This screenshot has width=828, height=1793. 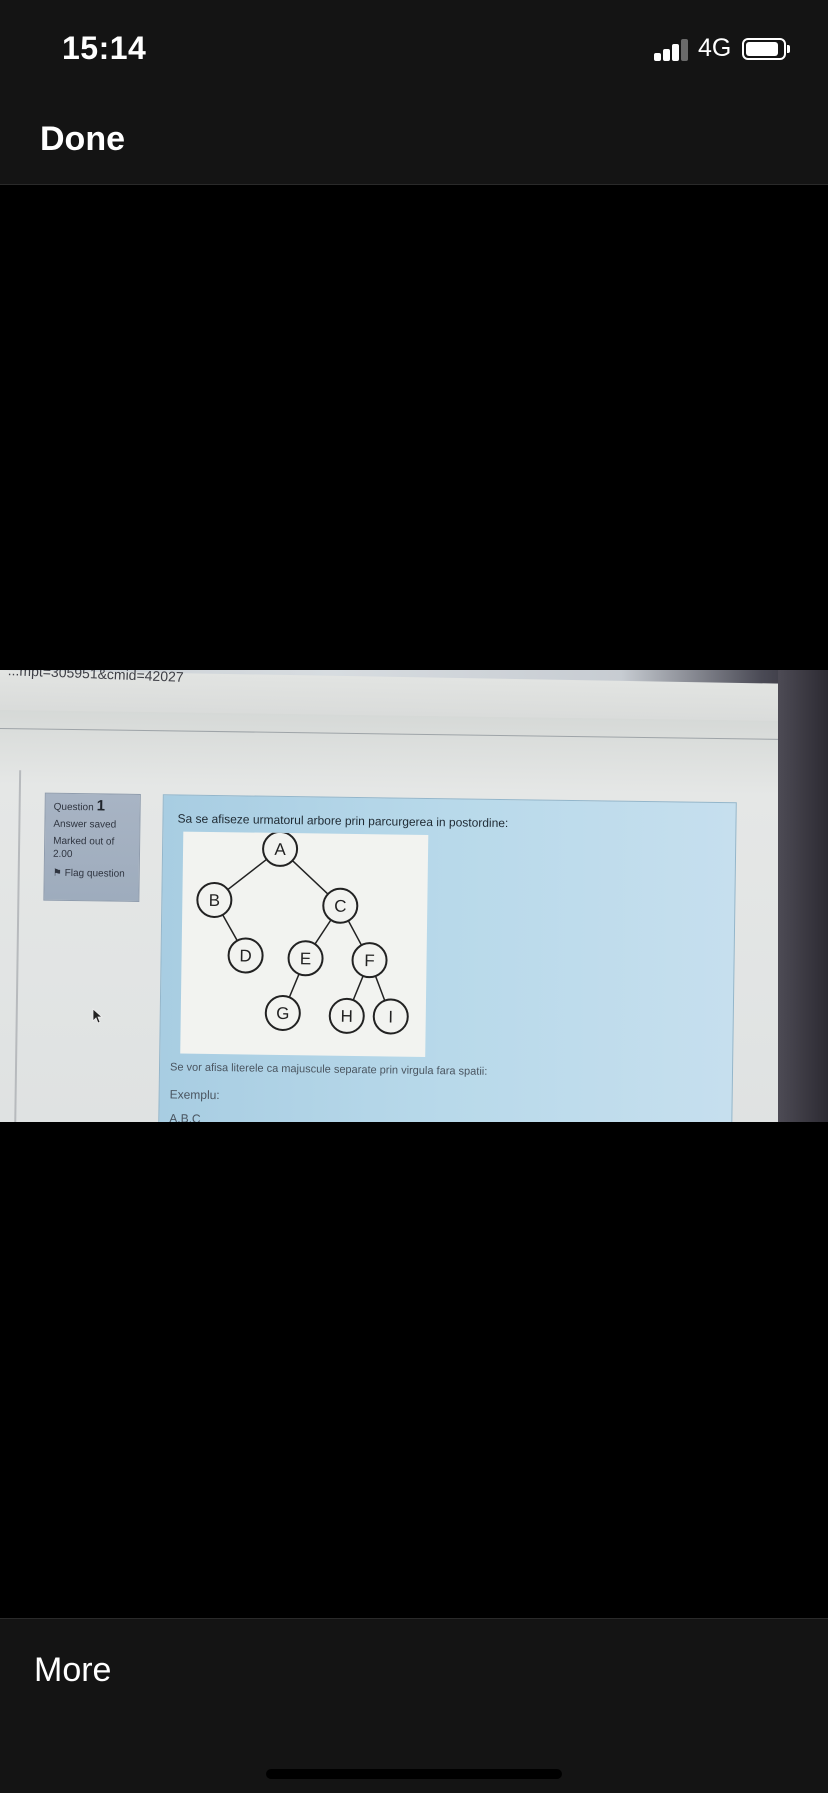 What do you see at coordinates (672, 50) in the screenshot?
I see `signal-icon` at bounding box center [672, 50].